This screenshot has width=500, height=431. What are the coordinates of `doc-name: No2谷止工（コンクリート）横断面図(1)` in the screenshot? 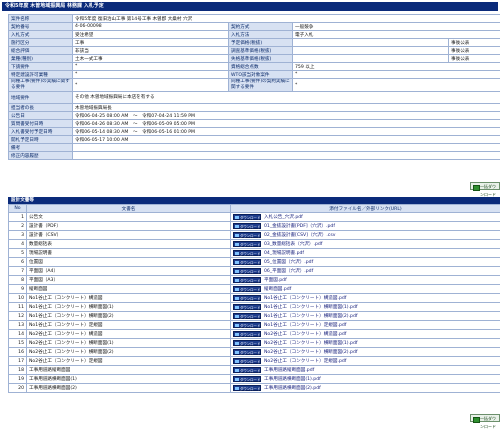 It's located at (129, 343).